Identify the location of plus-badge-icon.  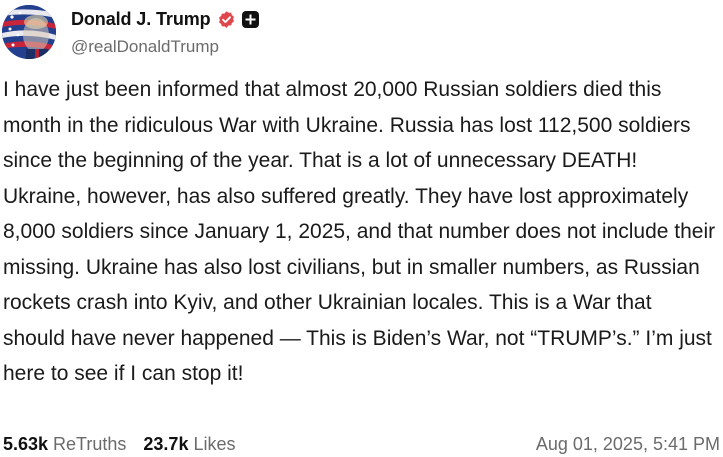
(250, 19).